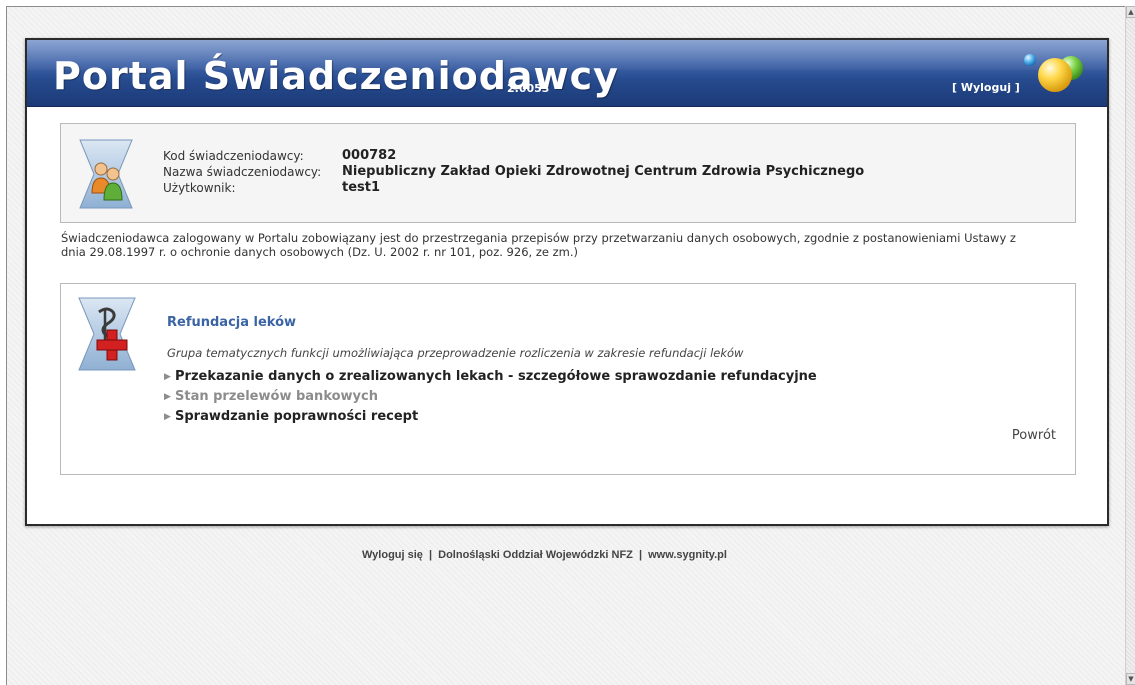 This screenshot has width=1135, height=685. What do you see at coordinates (231, 322) in the screenshot?
I see `refund-module-title: Refundacja leków` at bounding box center [231, 322].